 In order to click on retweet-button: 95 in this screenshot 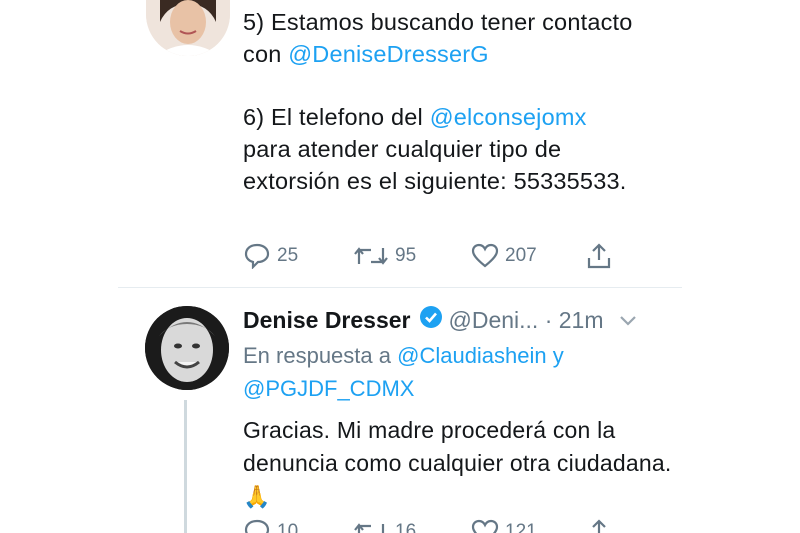, I will do `click(384, 256)`.